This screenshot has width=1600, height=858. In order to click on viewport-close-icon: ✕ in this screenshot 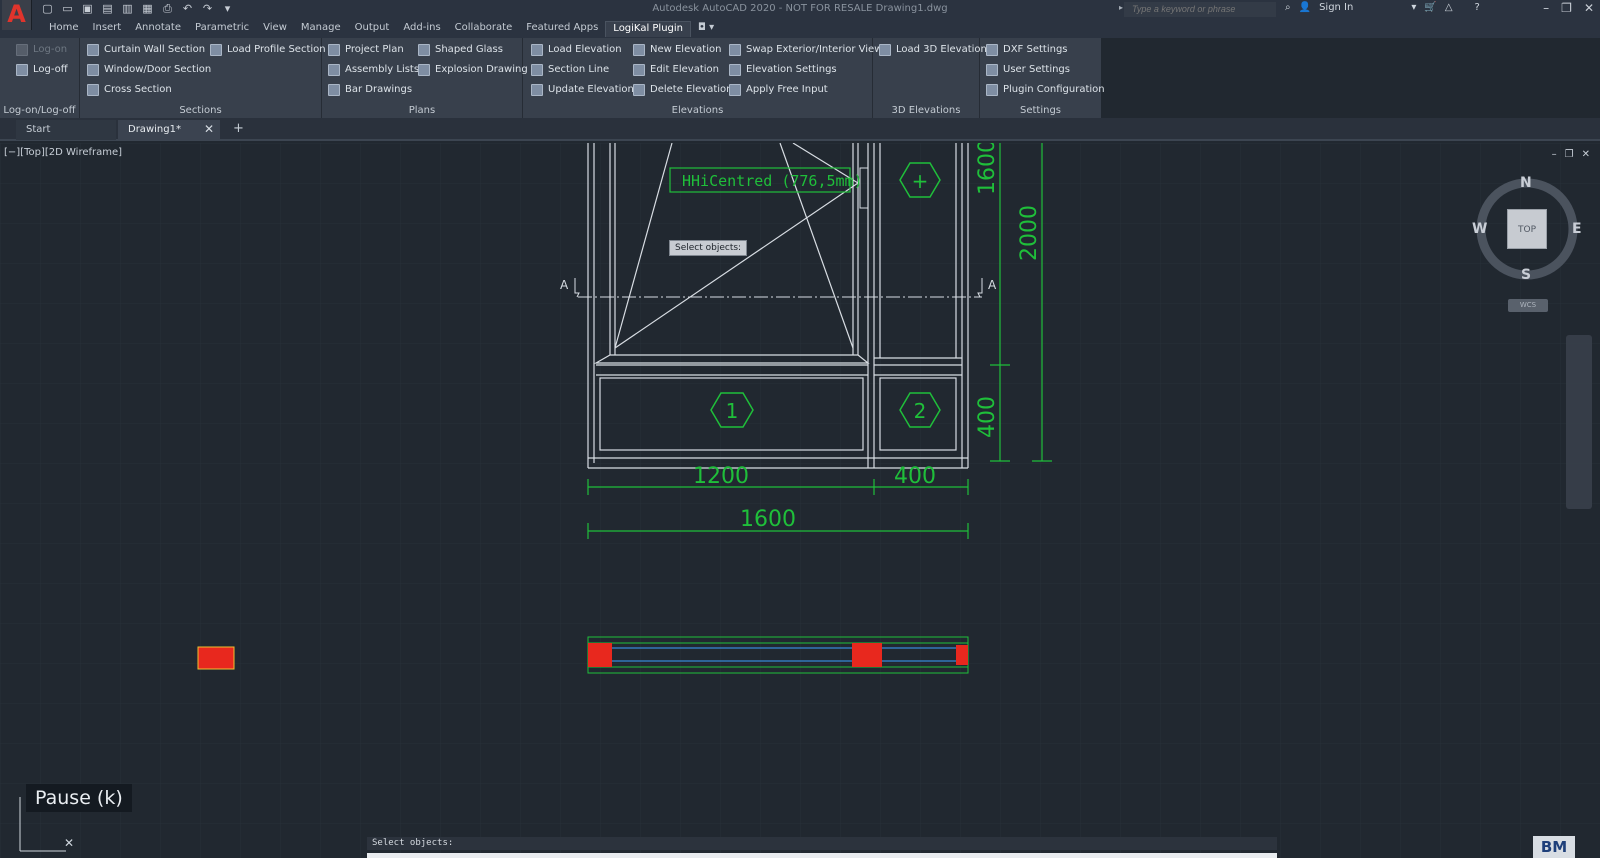, I will do `click(1586, 154)`.